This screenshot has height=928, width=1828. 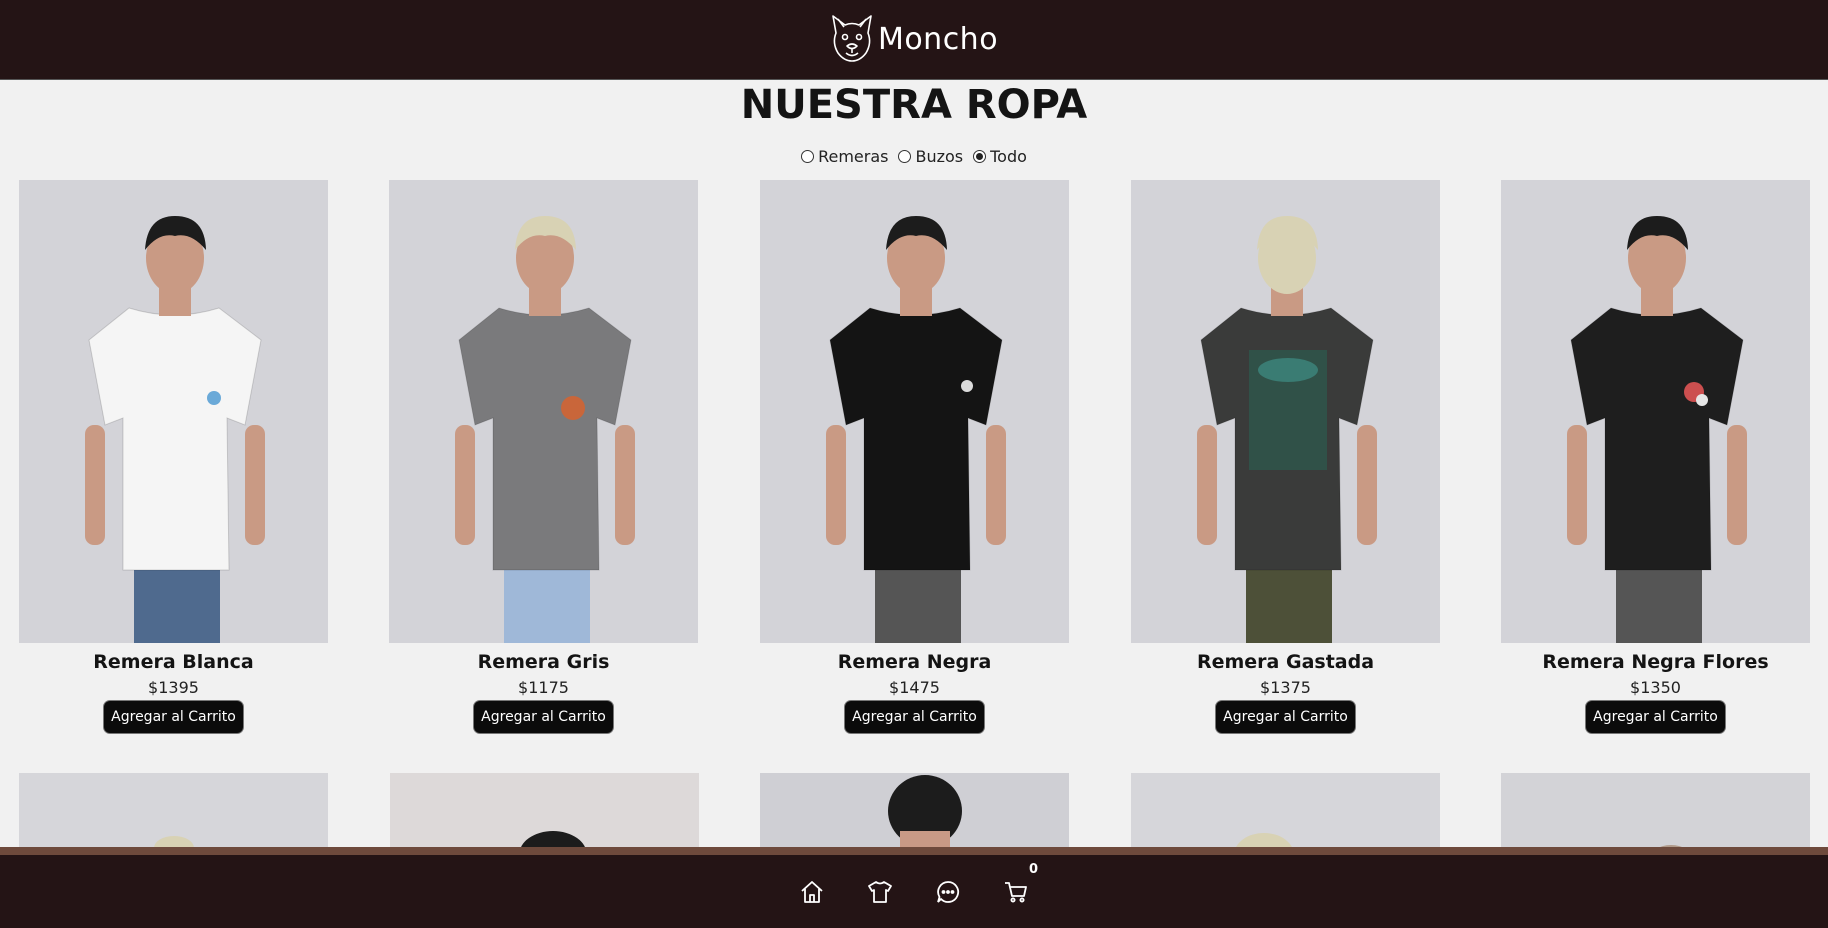 I want to click on product-price: $1350, so click(x=1655, y=687).